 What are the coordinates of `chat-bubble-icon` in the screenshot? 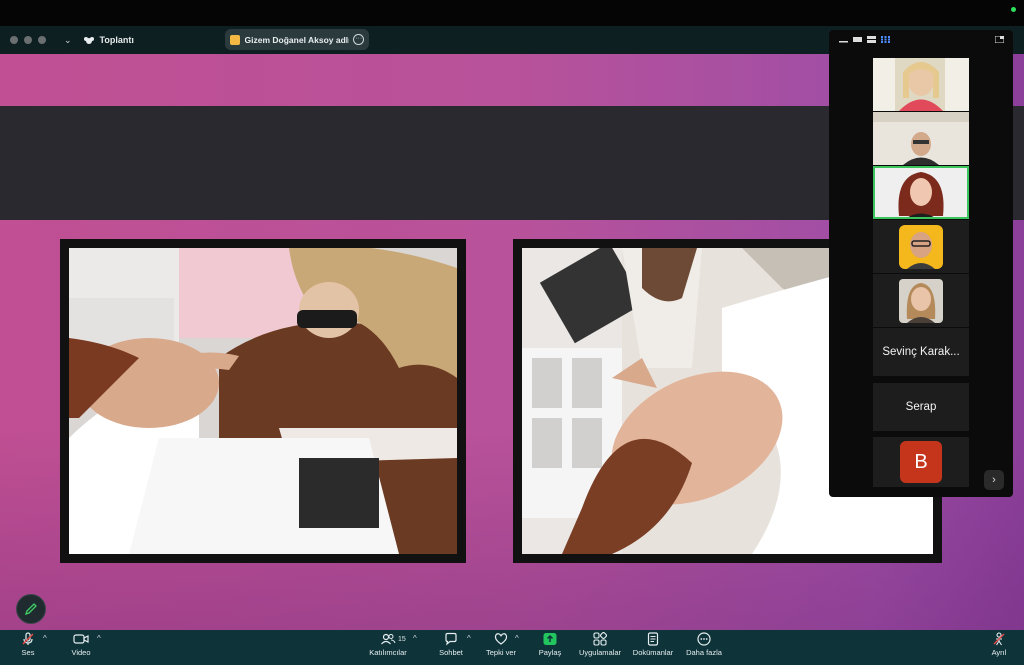 It's located at (451, 639).